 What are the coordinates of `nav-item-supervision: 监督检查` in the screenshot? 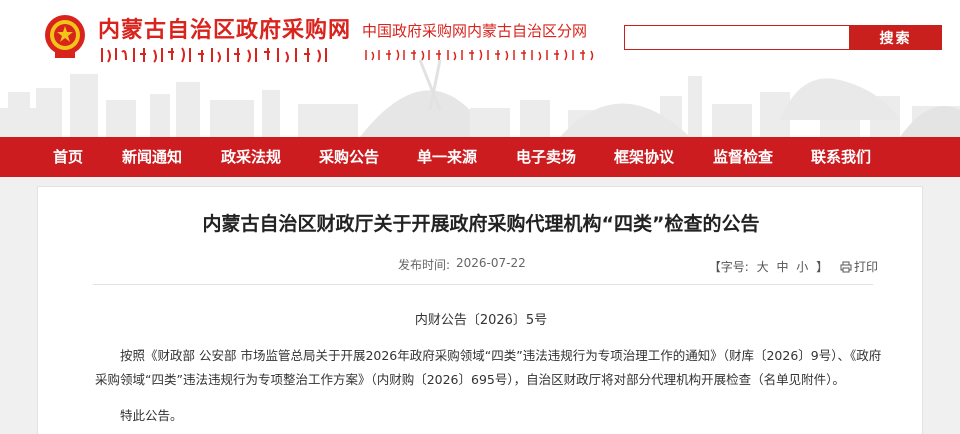 It's located at (743, 157).